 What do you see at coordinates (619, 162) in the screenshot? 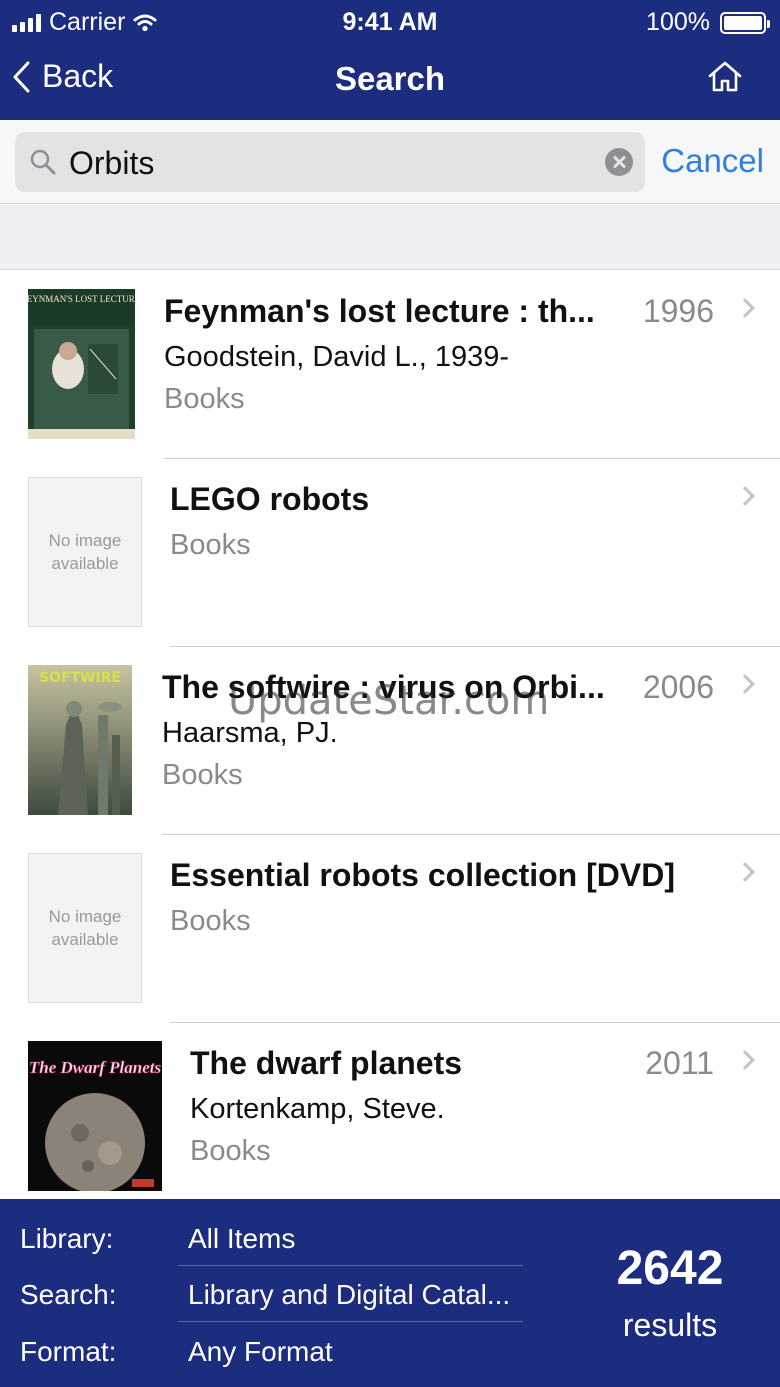
I see `clear-search-icon` at bounding box center [619, 162].